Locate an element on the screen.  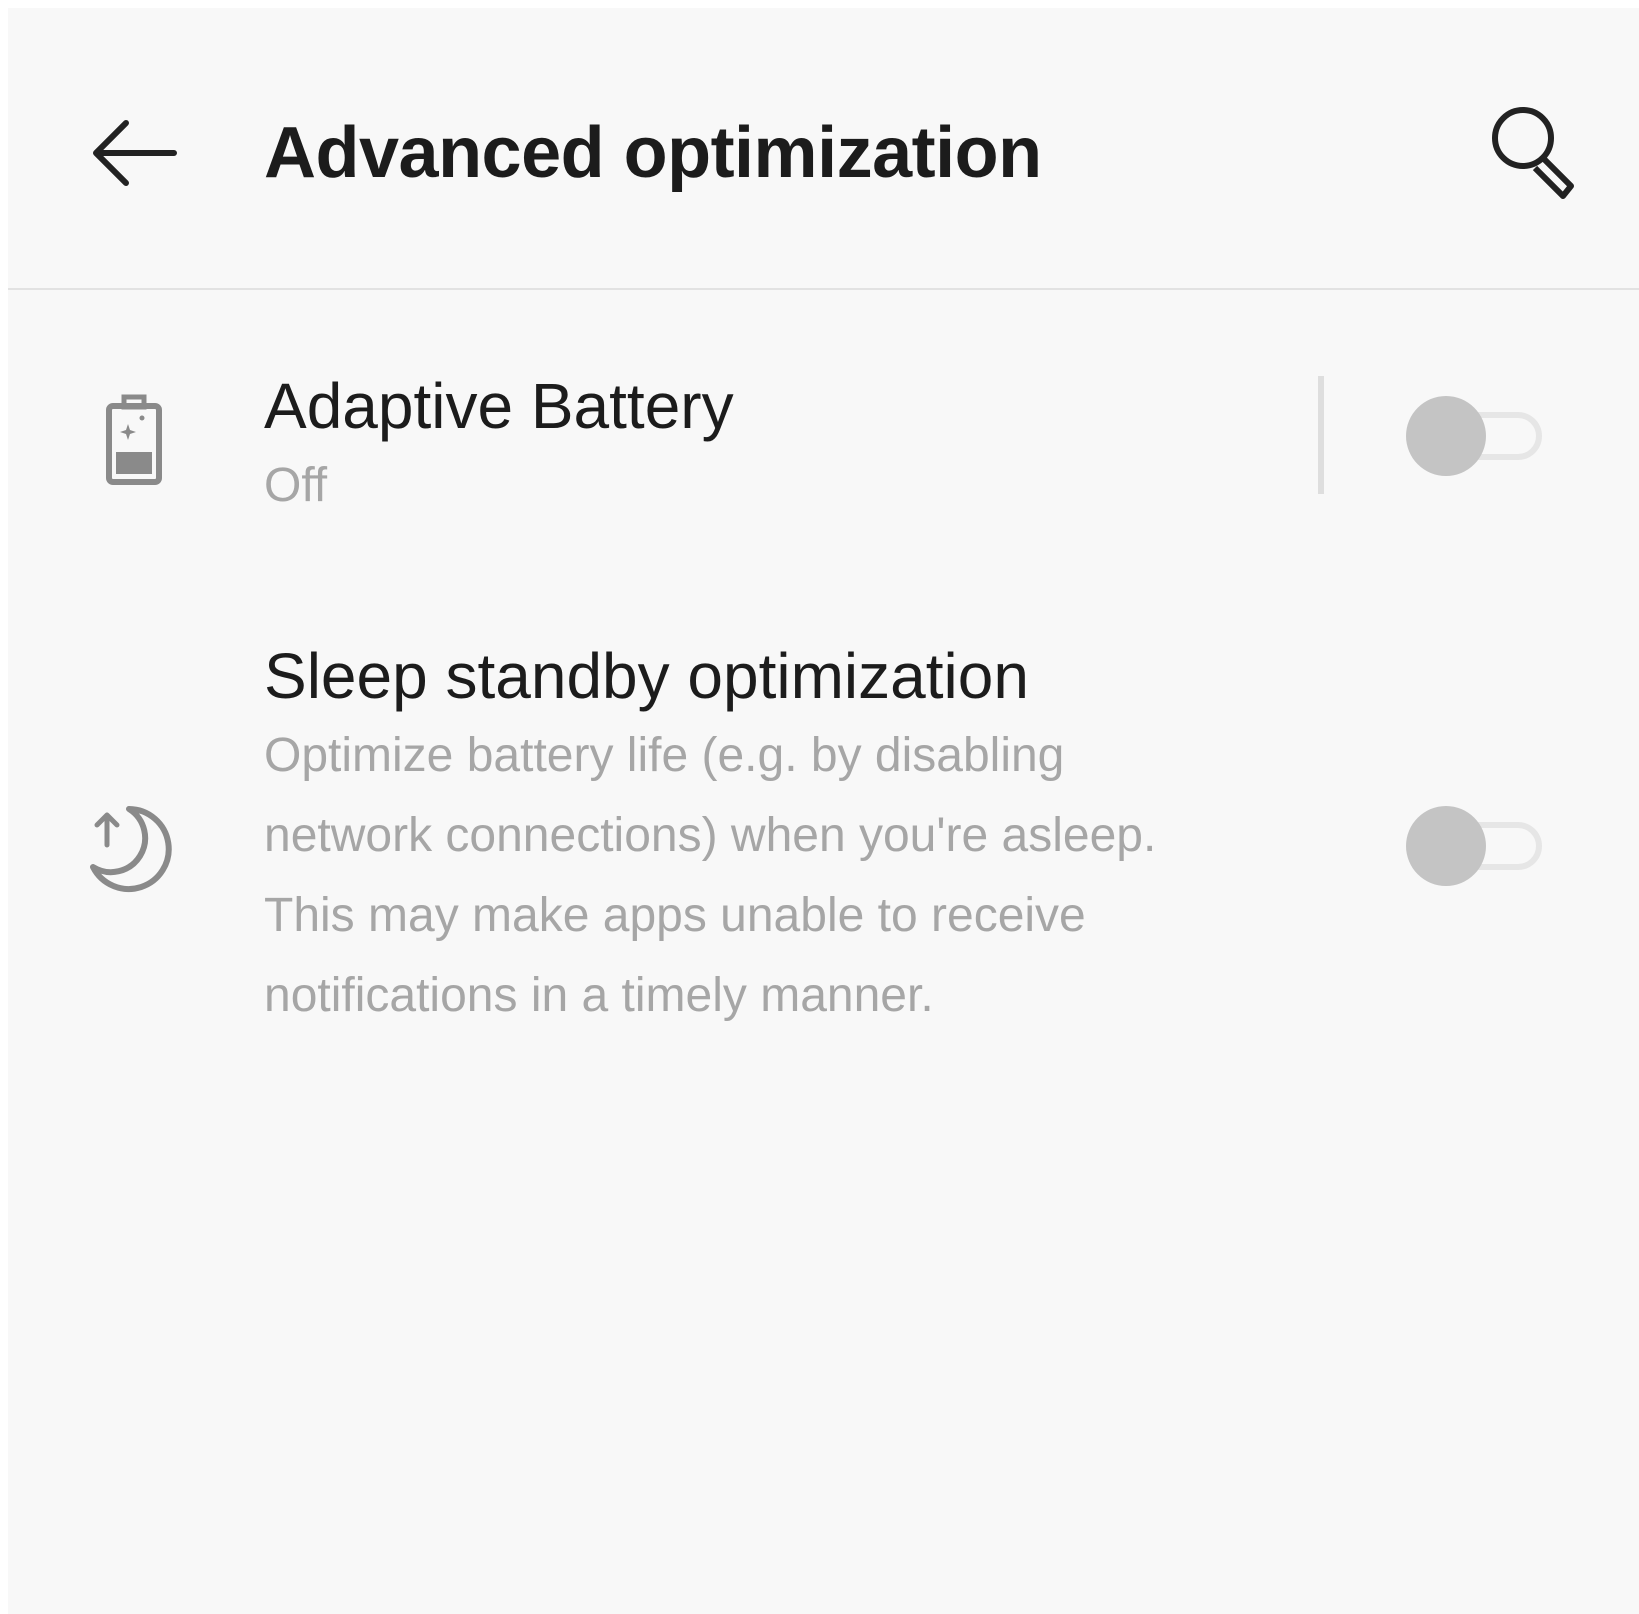
search-button is located at coordinates (1538, 153).